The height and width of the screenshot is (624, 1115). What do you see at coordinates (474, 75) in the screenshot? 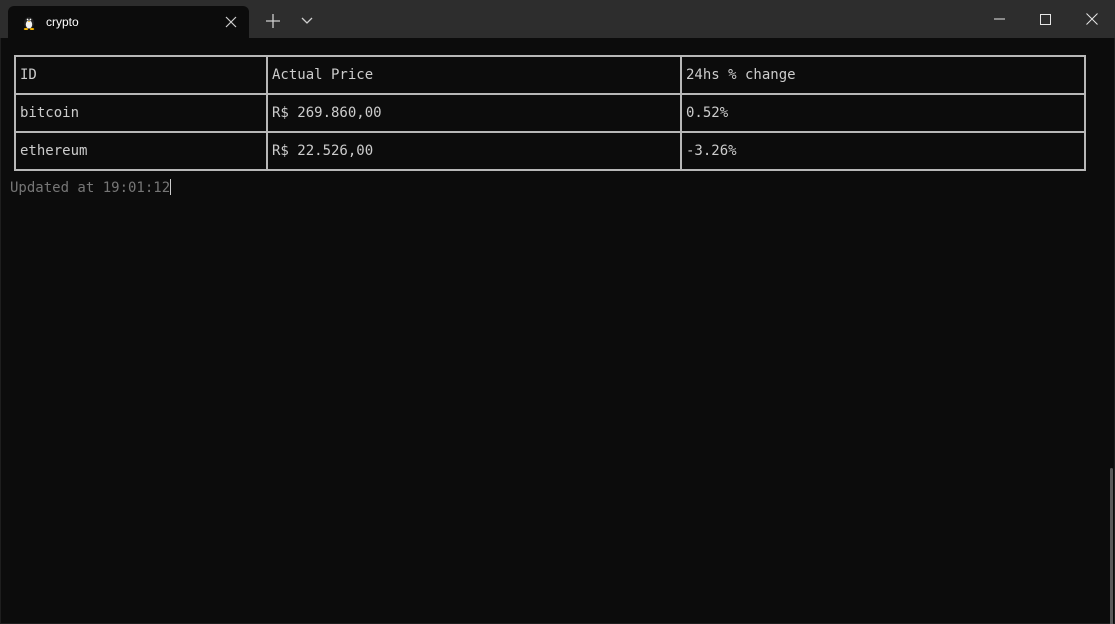
I see `column-header-price: Actual Price` at bounding box center [474, 75].